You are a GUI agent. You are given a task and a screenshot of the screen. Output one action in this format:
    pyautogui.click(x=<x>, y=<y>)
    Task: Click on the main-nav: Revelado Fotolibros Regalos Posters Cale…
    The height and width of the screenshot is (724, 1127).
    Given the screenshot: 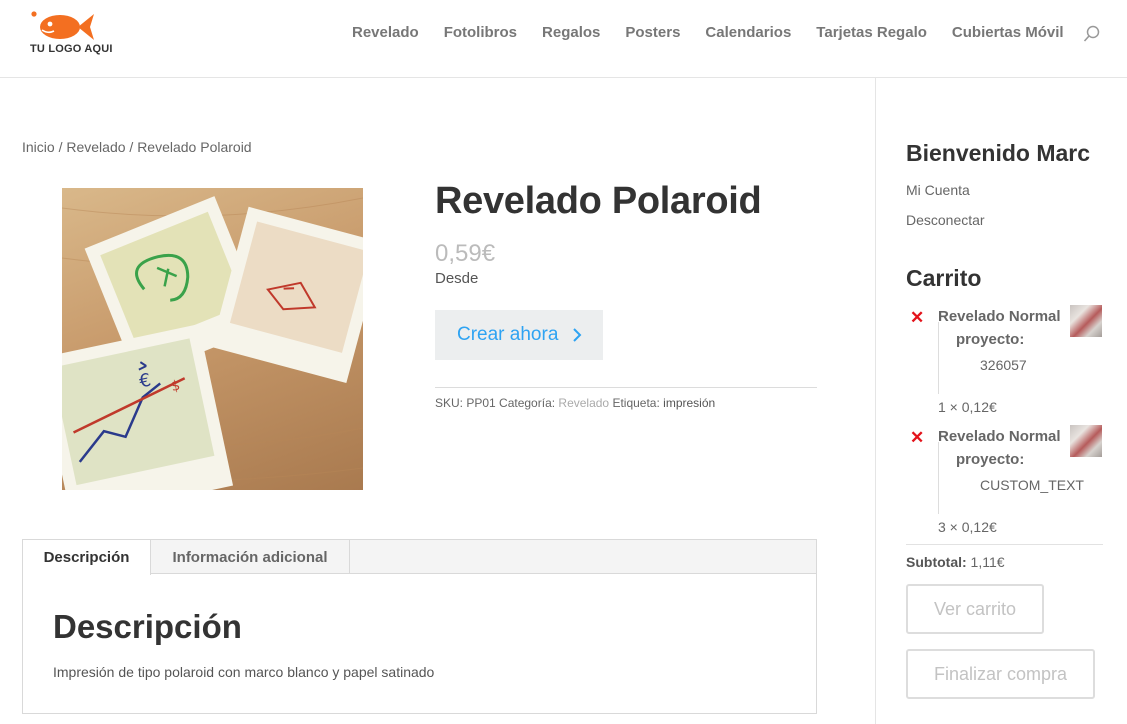 What is the action you would take?
    pyautogui.click(x=720, y=33)
    